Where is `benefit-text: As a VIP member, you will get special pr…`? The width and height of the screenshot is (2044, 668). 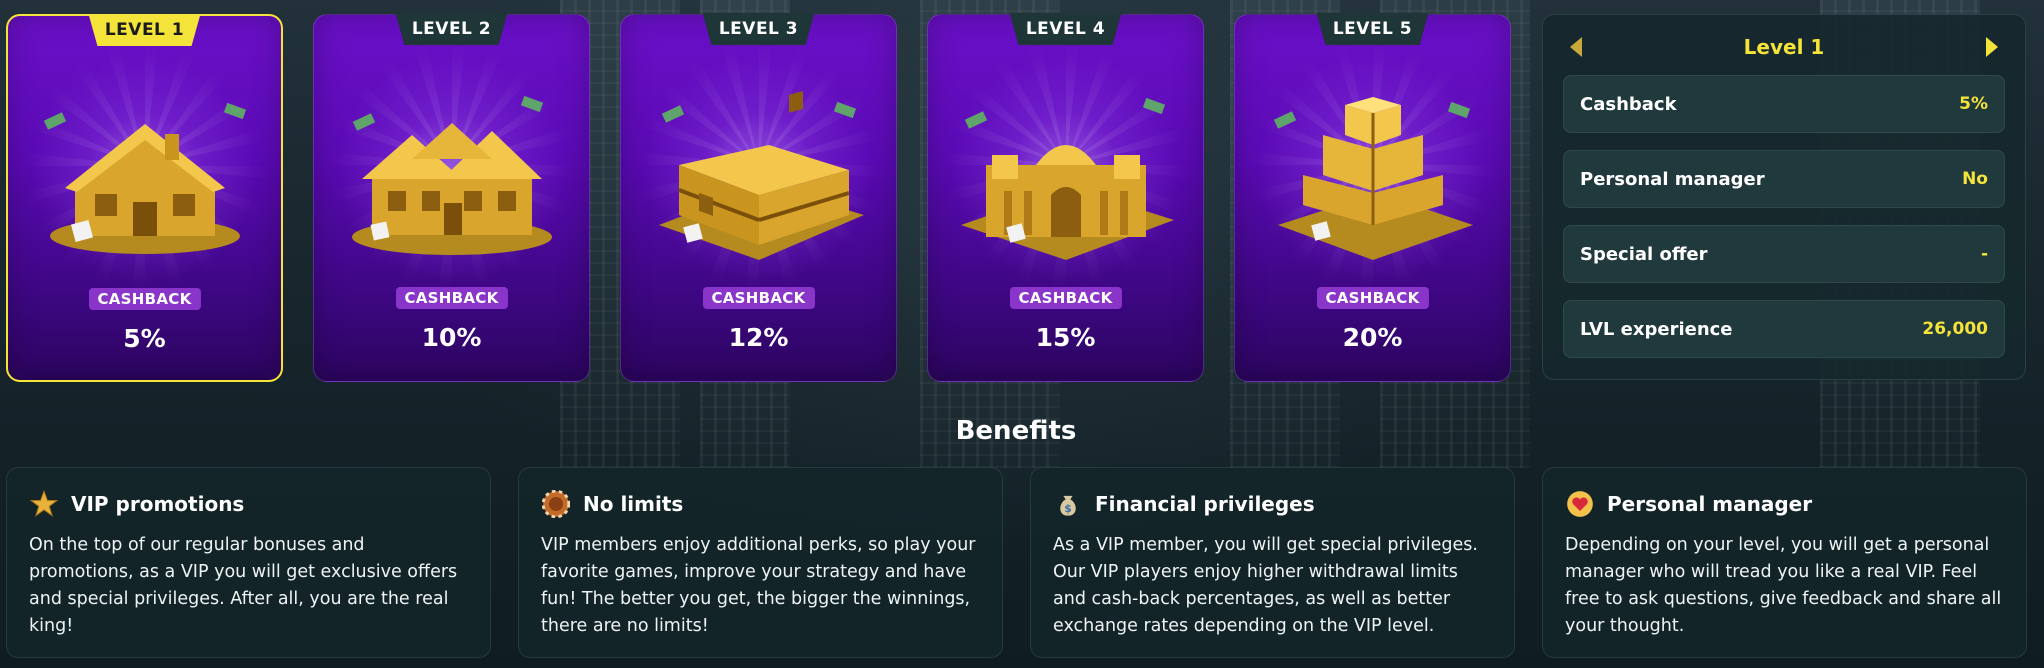
benefit-text: As a VIP member, you will get special pr… is located at coordinates (1265, 585).